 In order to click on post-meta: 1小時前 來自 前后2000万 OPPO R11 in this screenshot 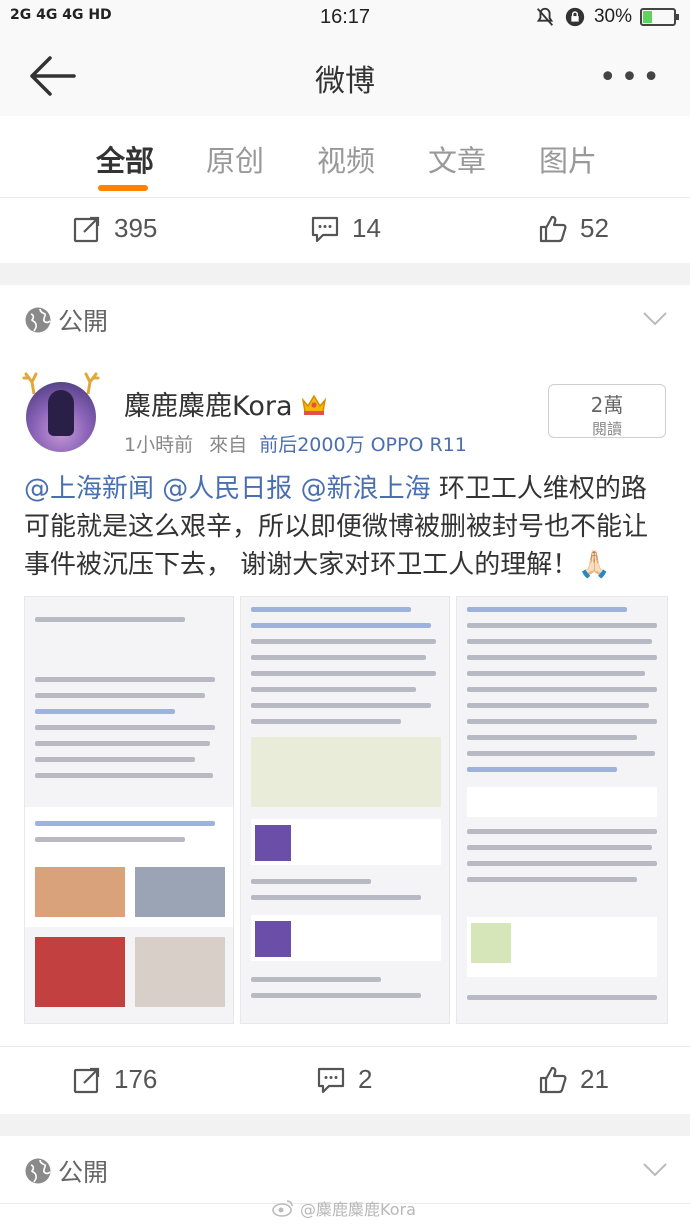, I will do `click(295, 443)`.